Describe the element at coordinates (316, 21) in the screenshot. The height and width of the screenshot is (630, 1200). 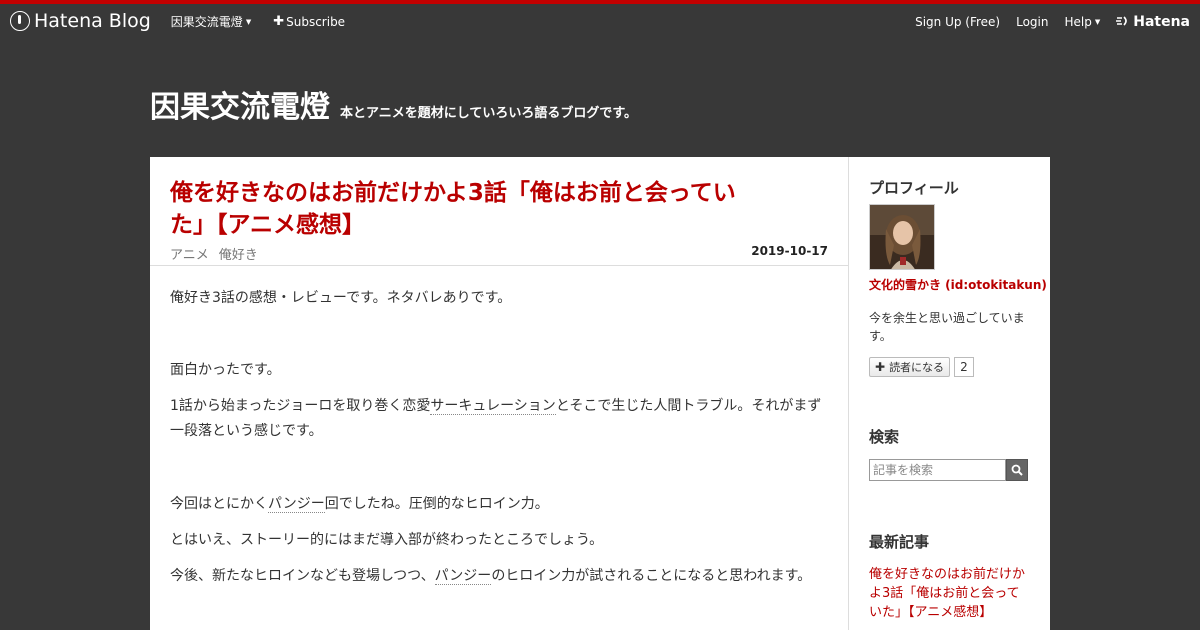
I see `subscribe-link-label: Subscribe` at that location.